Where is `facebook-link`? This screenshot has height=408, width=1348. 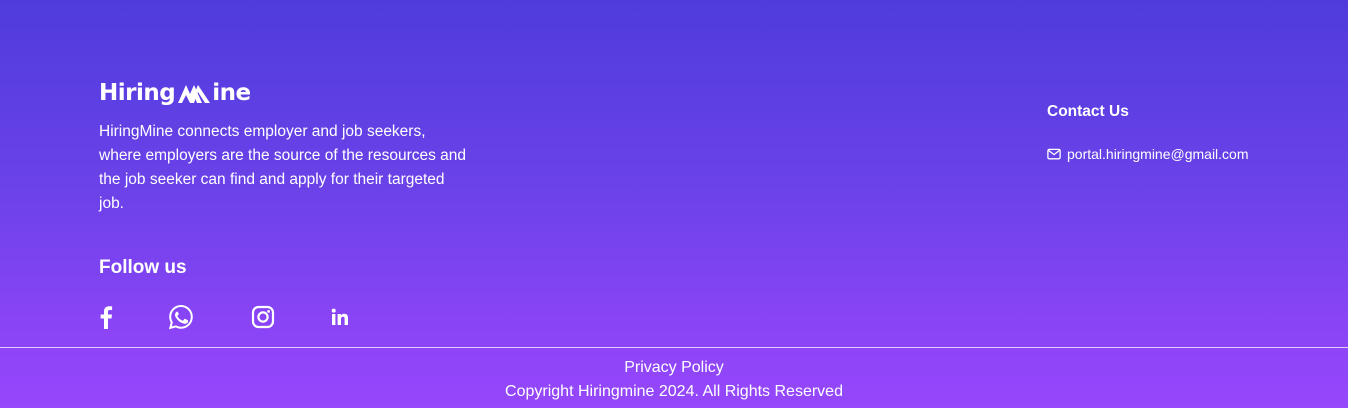 facebook-link is located at coordinates (106, 317).